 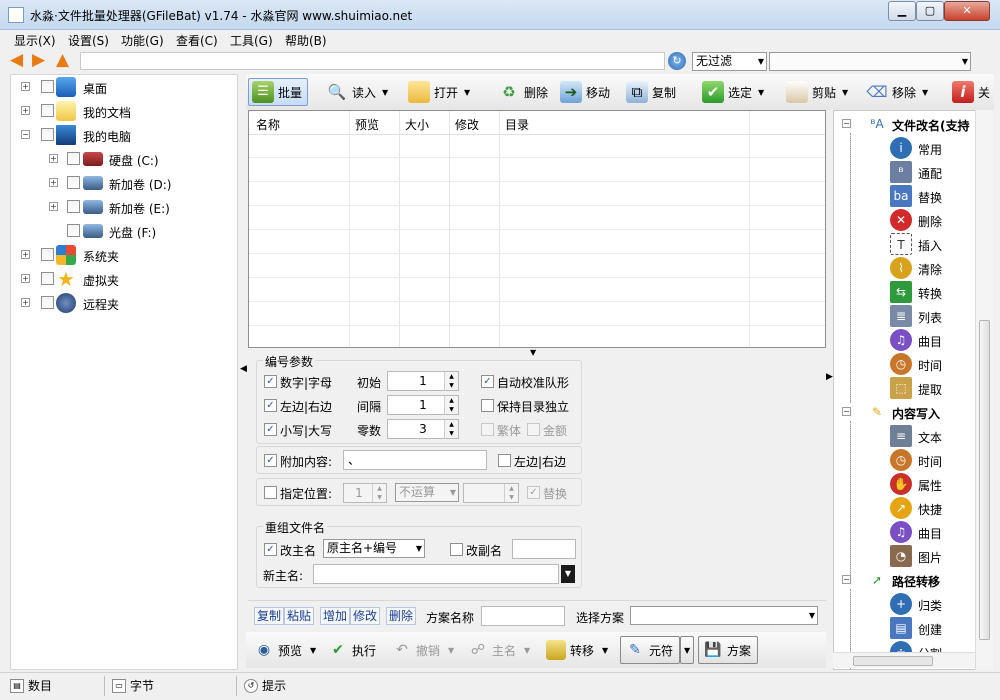 What do you see at coordinates (935, 628) in the screenshot?
I see `func-create: ▤ 创建` at bounding box center [935, 628].